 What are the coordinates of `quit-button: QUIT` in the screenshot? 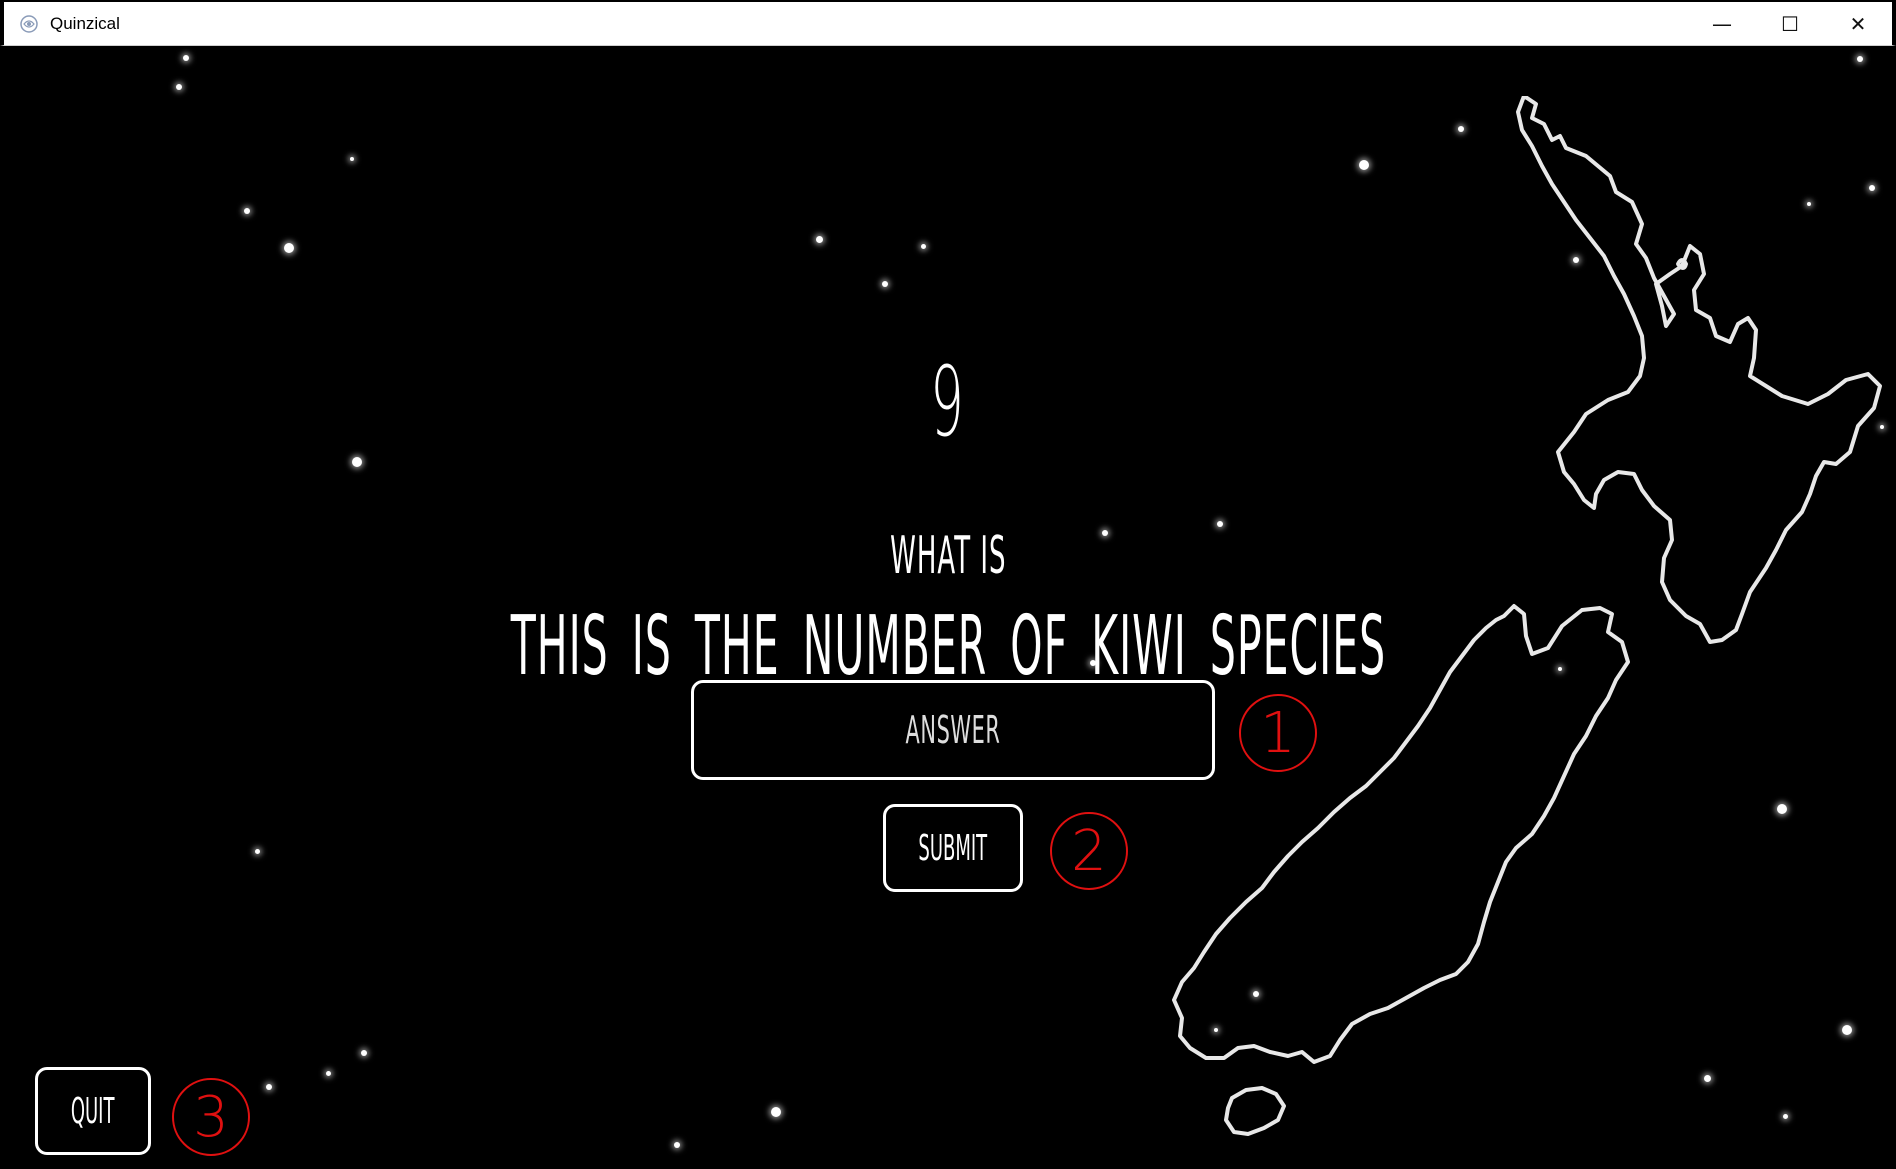 It's located at (93, 1111).